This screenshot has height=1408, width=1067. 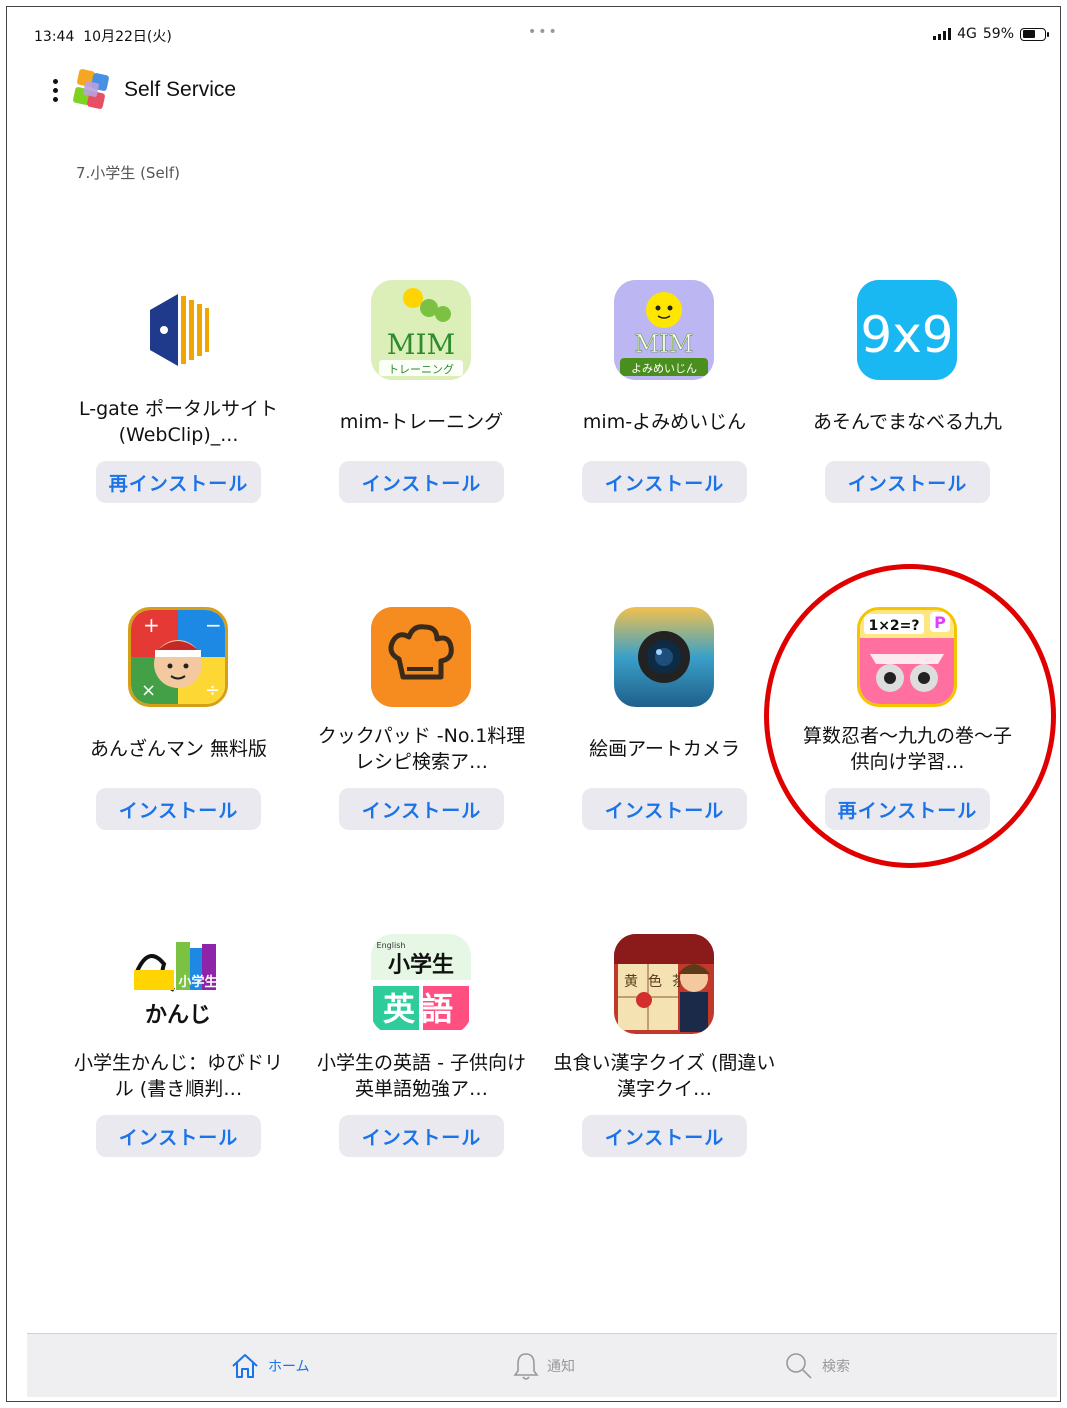 I want to click on status-time-date: 13:44 10月22日(火), so click(x=103, y=36).